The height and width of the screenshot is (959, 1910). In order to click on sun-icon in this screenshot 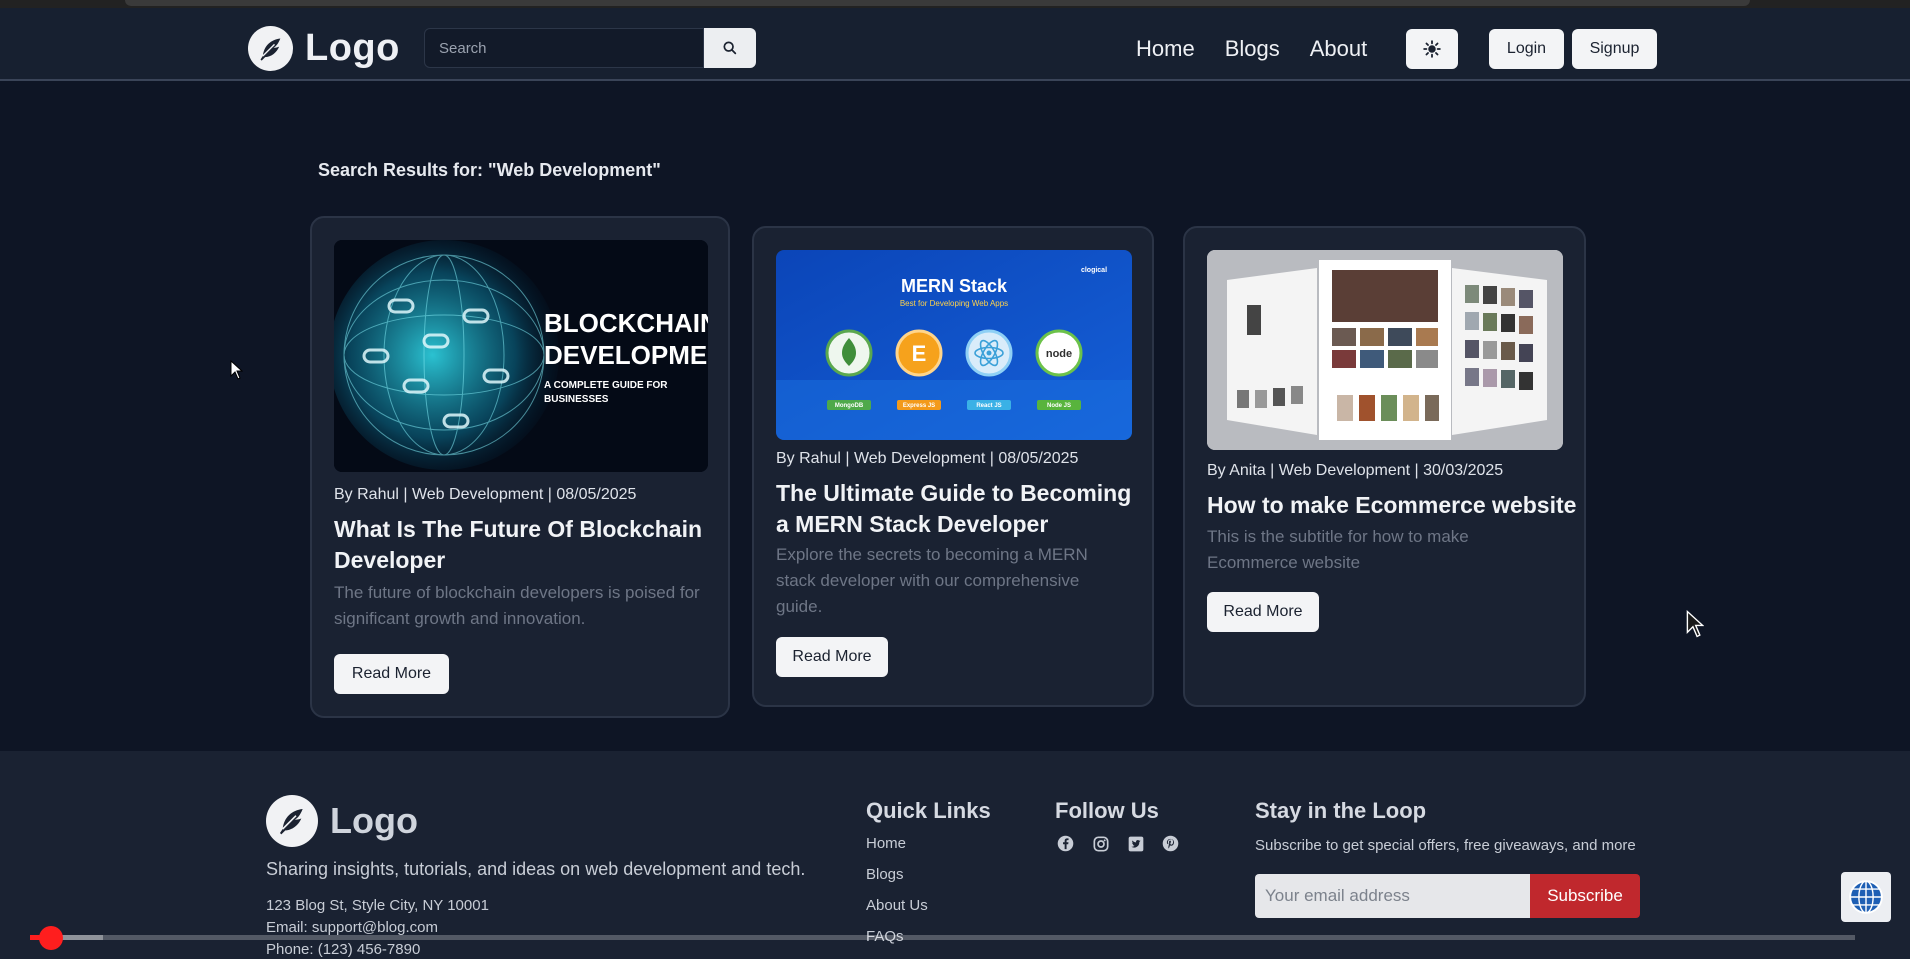, I will do `click(1432, 49)`.